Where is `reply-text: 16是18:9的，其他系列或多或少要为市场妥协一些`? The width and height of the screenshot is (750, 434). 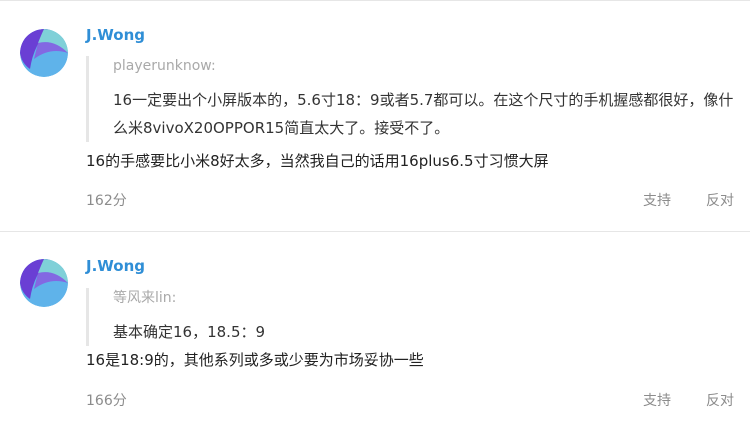
reply-text: 16是18:9的，其他系列或多或少要为市场妥协一些 is located at coordinates (255, 360).